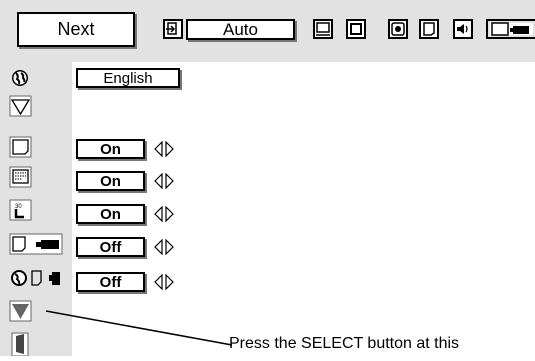  Describe the element at coordinates (139, 328) in the screenshot. I see `callout-leader-line` at that location.